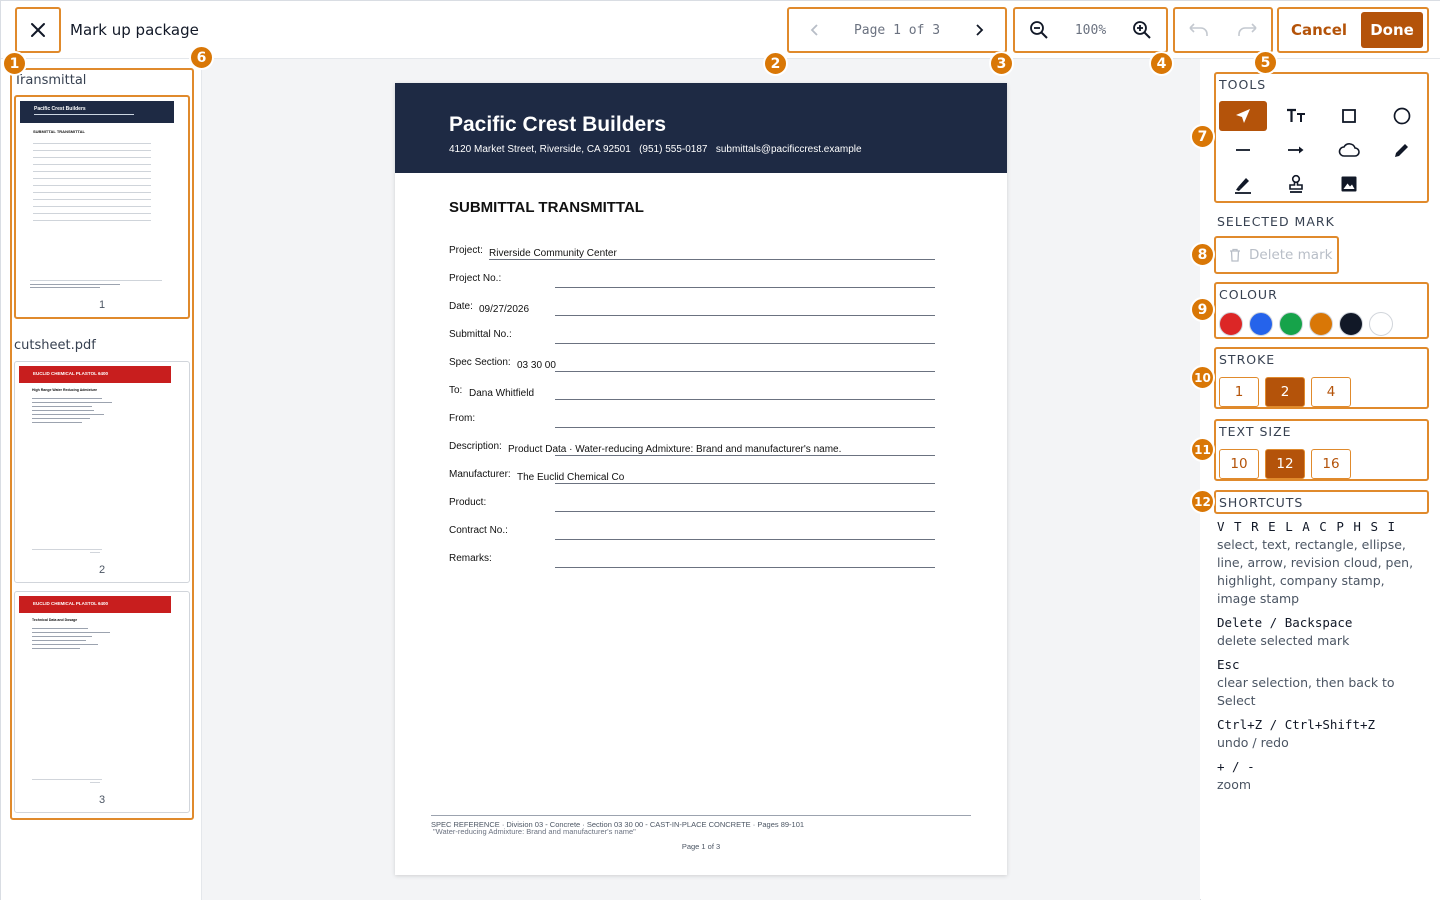 This screenshot has height=900, width=1440. Describe the element at coordinates (1243, 184) in the screenshot. I see `tool-highlight-button` at that location.